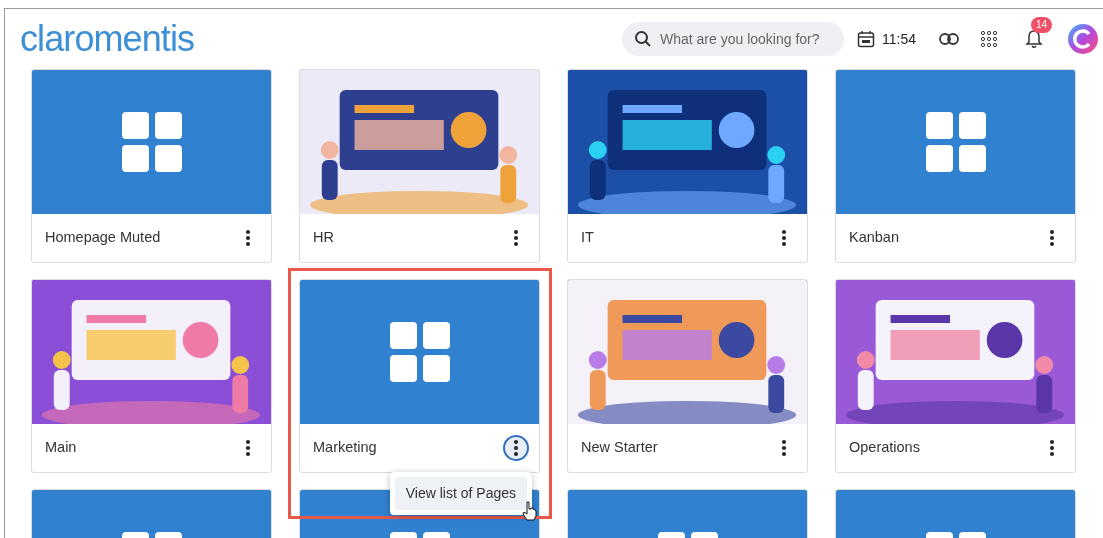  What do you see at coordinates (949, 39) in the screenshot?
I see `link-icon` at bounding box center [949, 39].